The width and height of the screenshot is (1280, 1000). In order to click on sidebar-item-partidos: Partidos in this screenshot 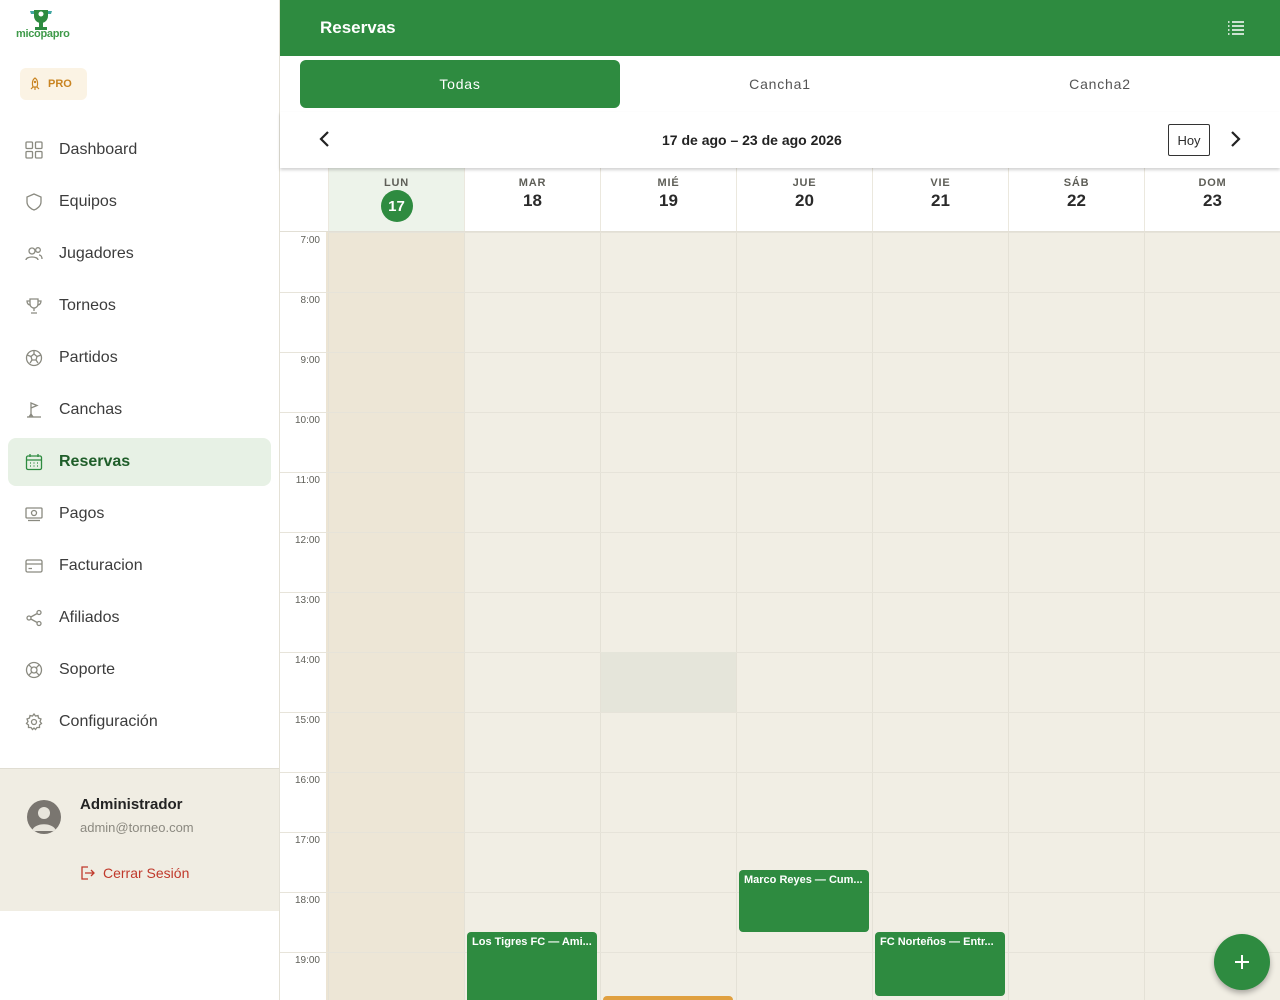, I will do `click(139, 358)`.